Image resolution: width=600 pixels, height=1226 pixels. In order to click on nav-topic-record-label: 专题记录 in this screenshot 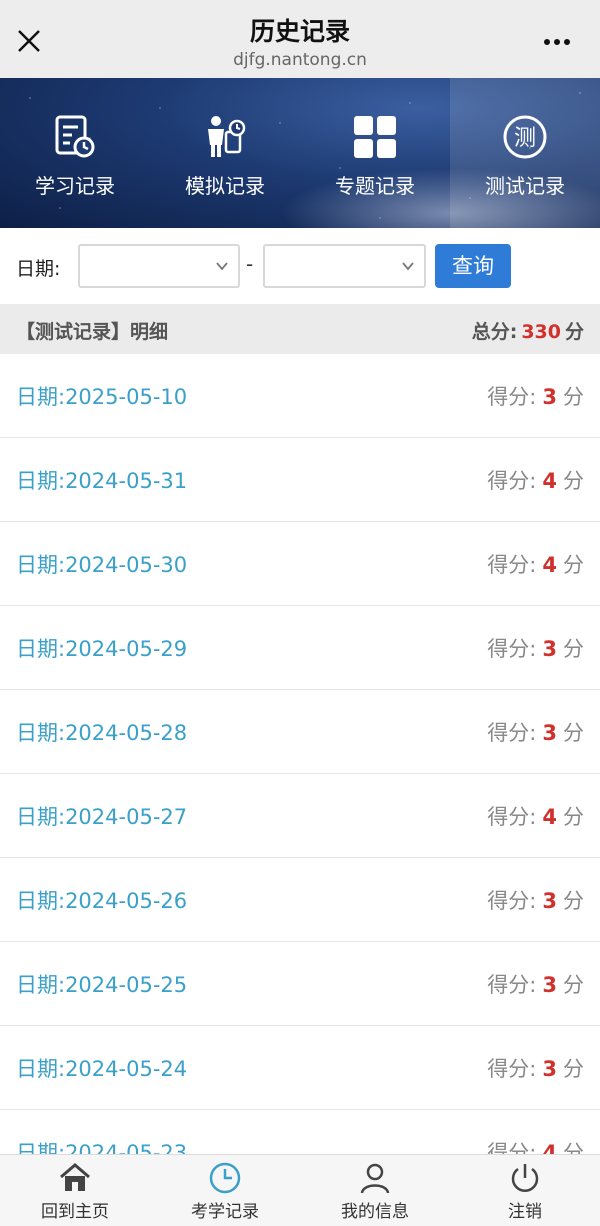, I will do `click(375, 186)`.